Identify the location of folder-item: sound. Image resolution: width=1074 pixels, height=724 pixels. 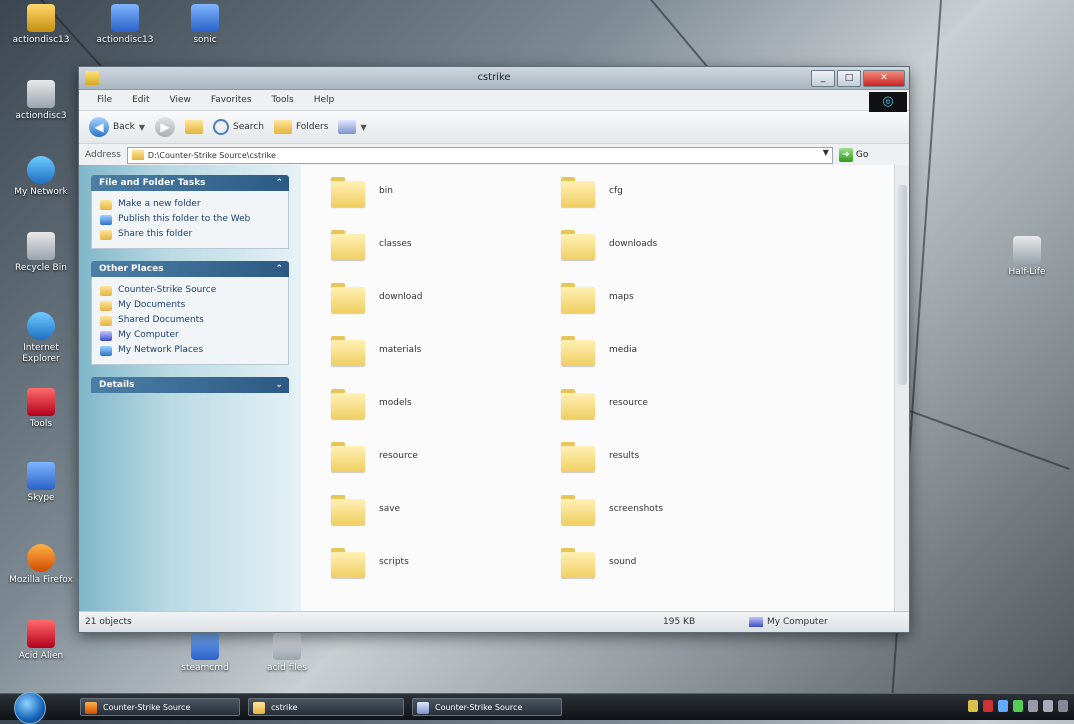
(676, 562).